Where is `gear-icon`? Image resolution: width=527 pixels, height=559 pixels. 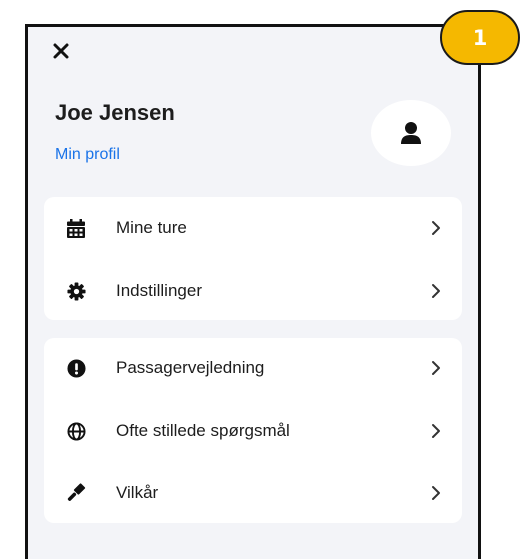 gear-icon is located at coordinates (76, 291).